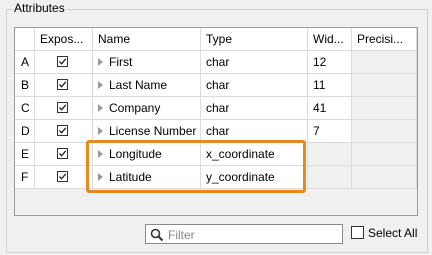 This screenshot has width=432, height=255. I want to click on width-cell: 41, so click(330, 108).